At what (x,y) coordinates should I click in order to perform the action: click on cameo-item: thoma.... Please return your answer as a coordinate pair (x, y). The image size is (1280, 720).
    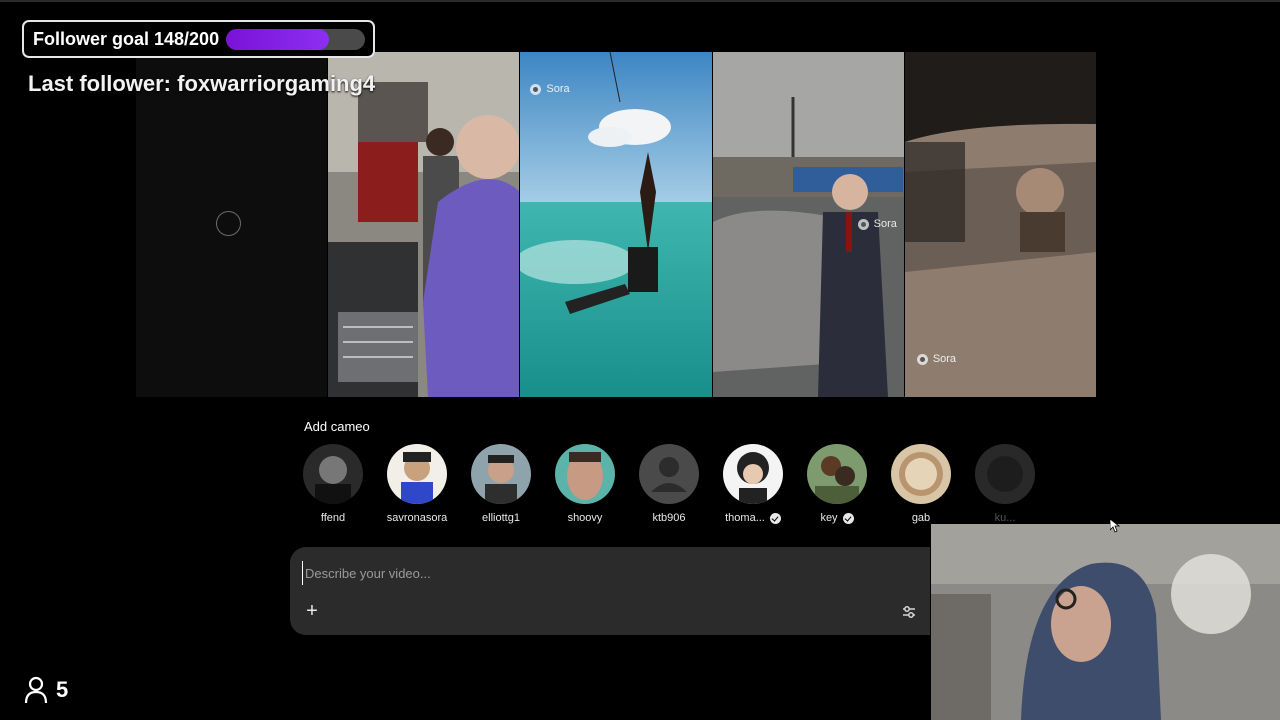
    Looking at the image, I should click on (753, 484).